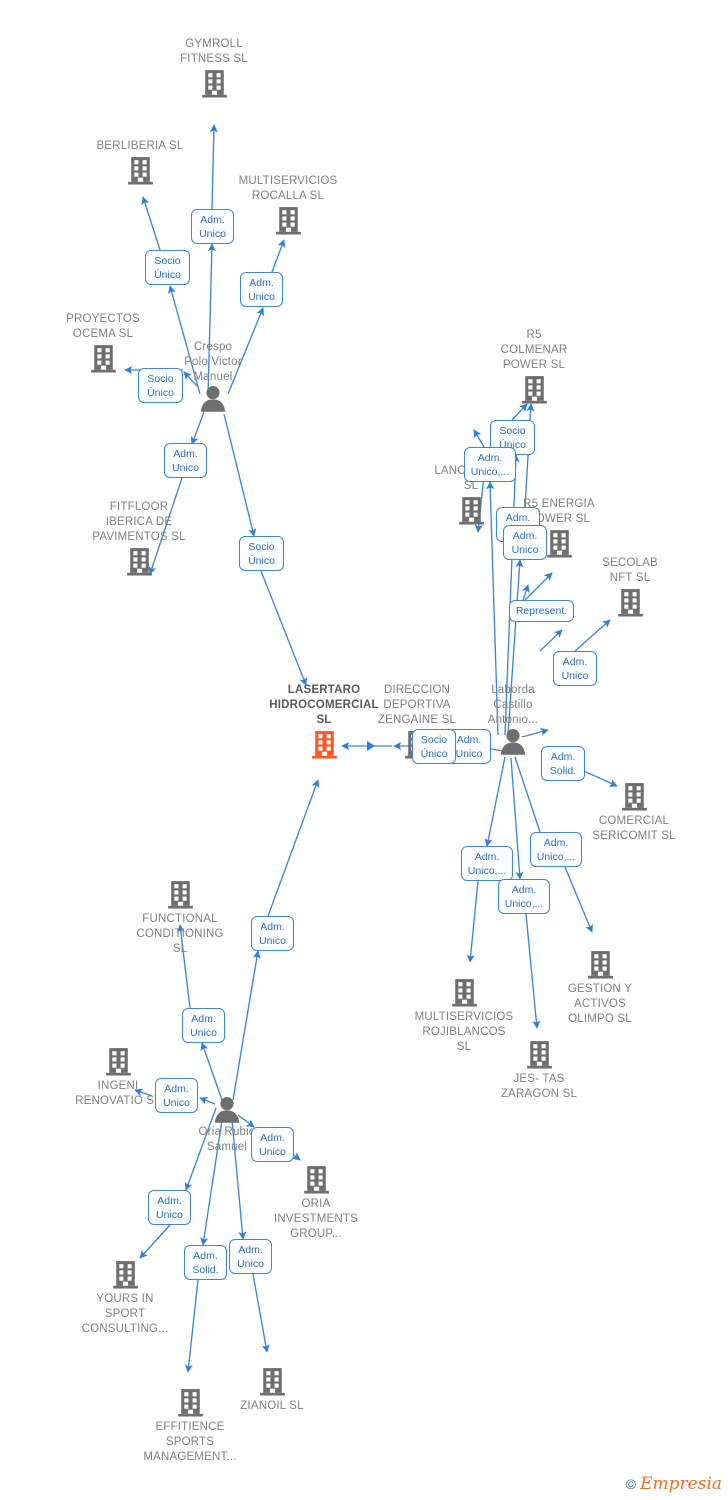  I want to click on graph-node-sericomit: COMERCIAL SERICOMIT SL, so click(634, 812).